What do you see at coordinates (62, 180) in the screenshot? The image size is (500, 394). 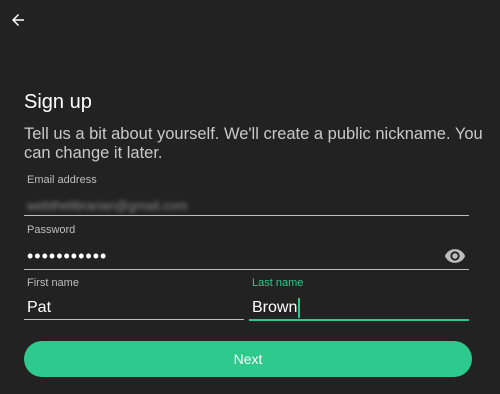 I see `email-field-label: Email address` at bounding box center [62, 180].